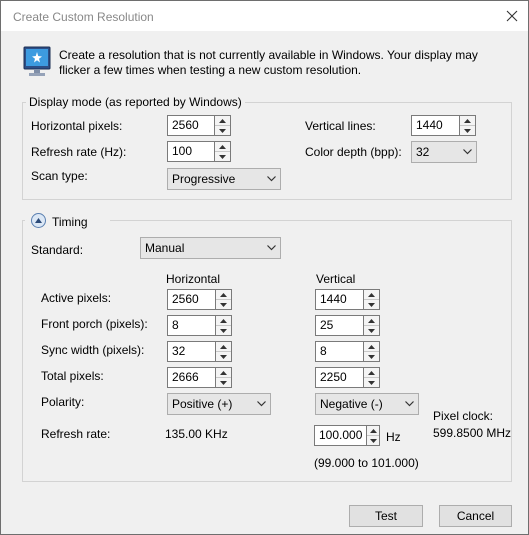  I want to click on horizontal-refresh-value: 135.00 KHz, so click(196, 434).